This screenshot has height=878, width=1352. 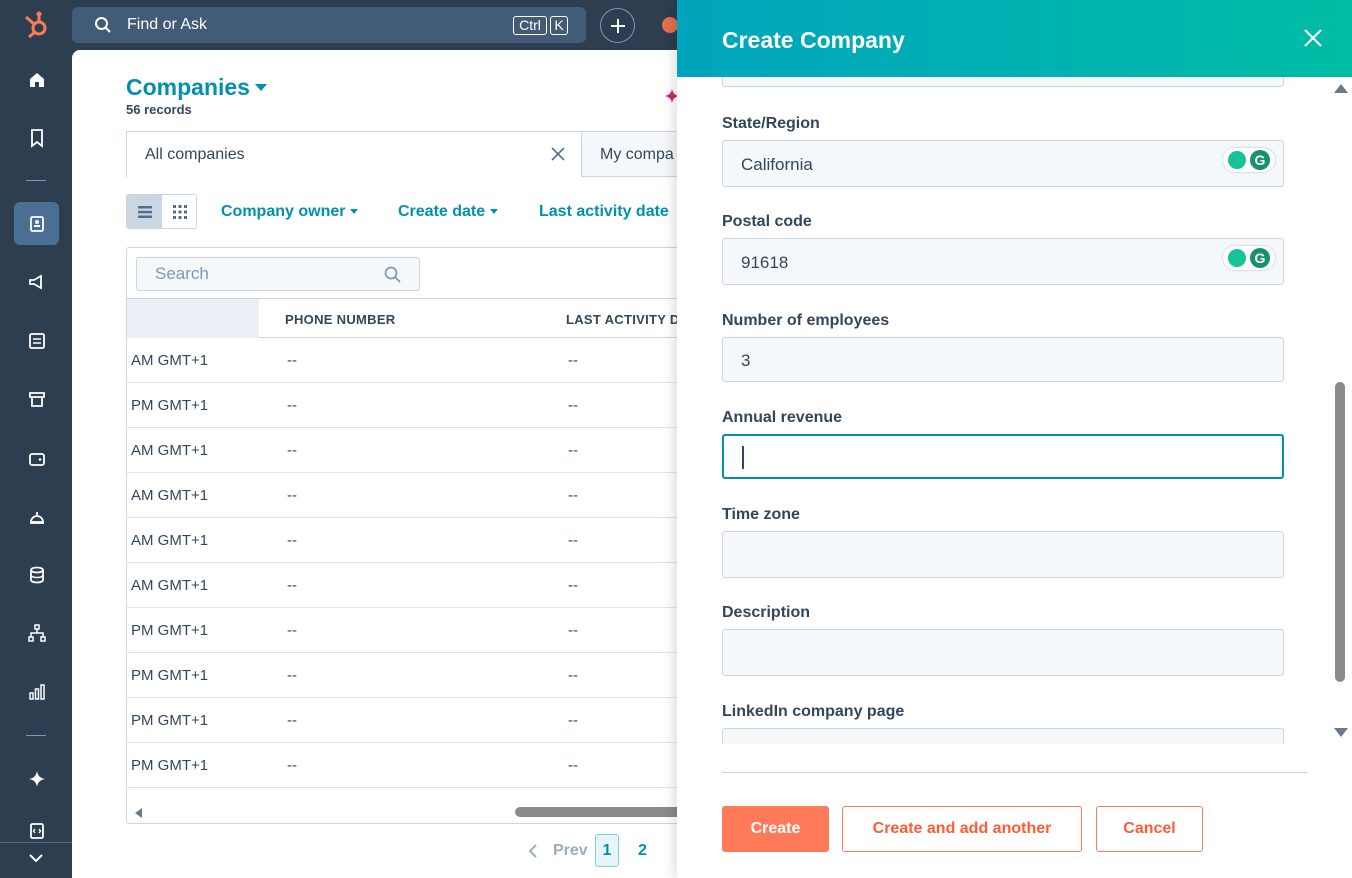 What do you see at coordinates (36, 835) in the screenshot?
I see `nav-developer` at bounding box center [36, 835].